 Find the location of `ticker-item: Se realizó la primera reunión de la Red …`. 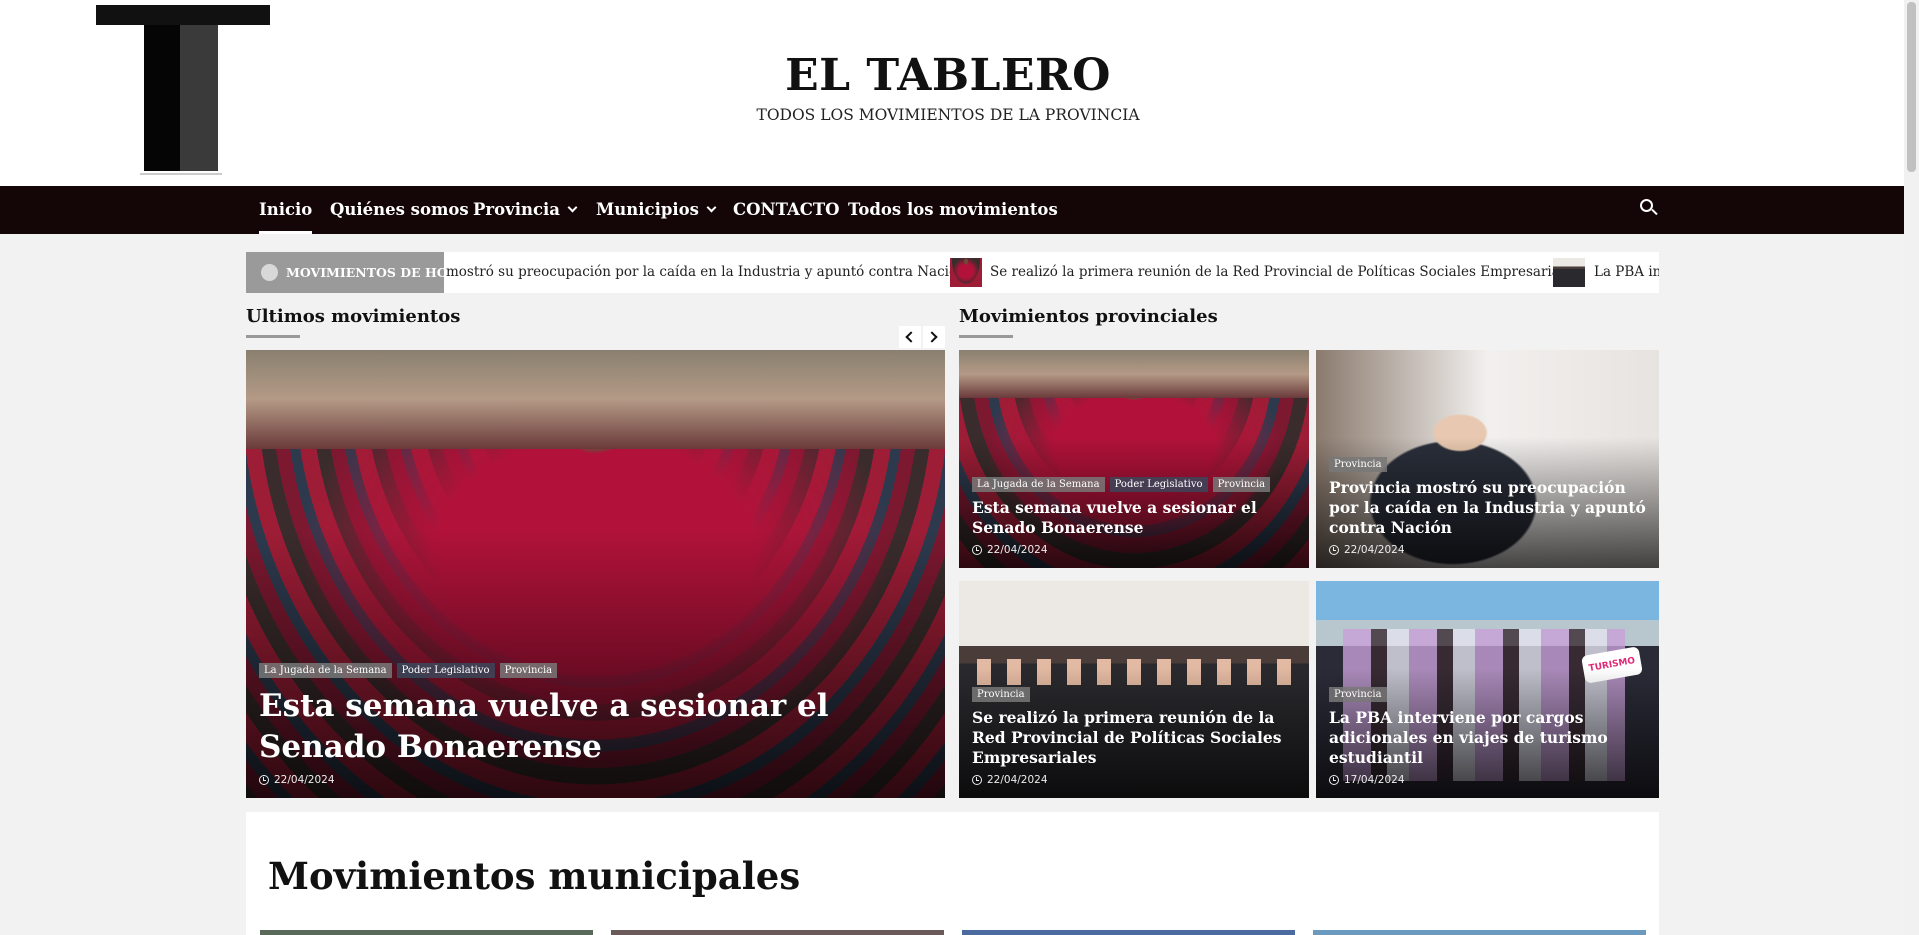

ticker-item: Se realizó la primera reunión de la Red … is located at coordinates (1284, 272).